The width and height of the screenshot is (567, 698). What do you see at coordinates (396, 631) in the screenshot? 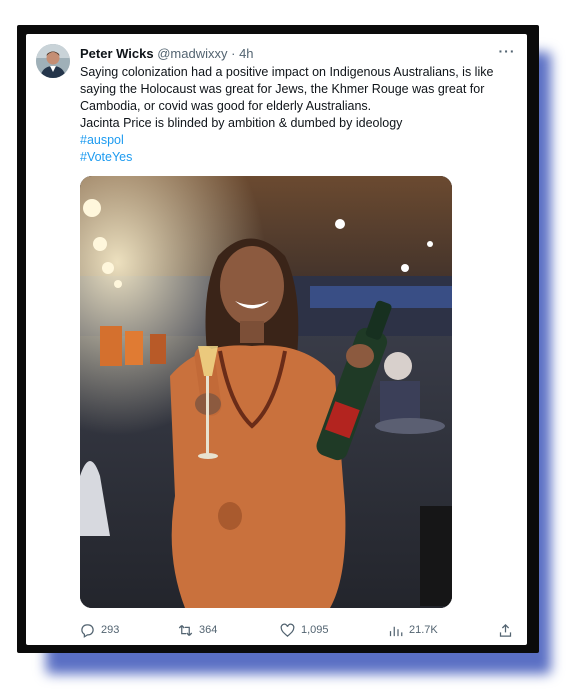
I see `views-icon` at bounding box center [396, 631].